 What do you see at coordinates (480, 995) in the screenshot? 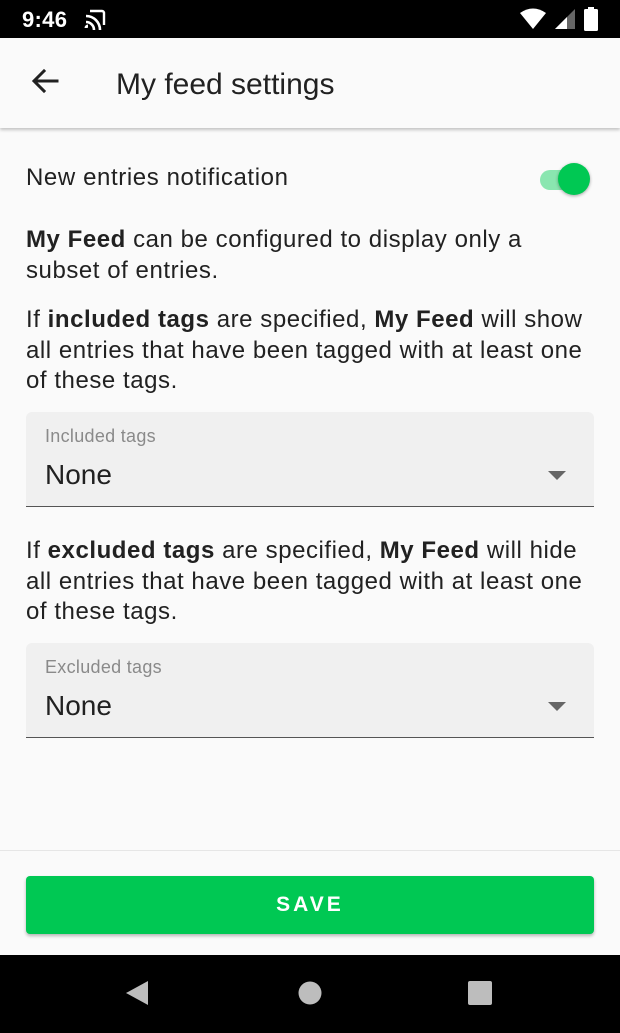
I see `recents-square-icon` at bounding box center [480, 995].